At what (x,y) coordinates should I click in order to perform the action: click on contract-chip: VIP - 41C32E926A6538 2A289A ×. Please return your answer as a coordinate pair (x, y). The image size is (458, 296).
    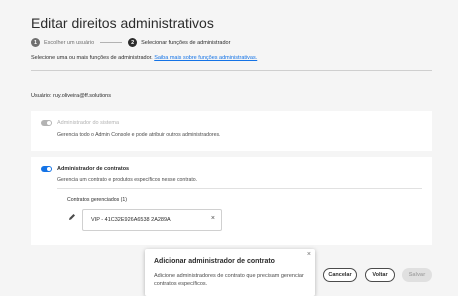
    Looking at the image, I should click on (152, 220).